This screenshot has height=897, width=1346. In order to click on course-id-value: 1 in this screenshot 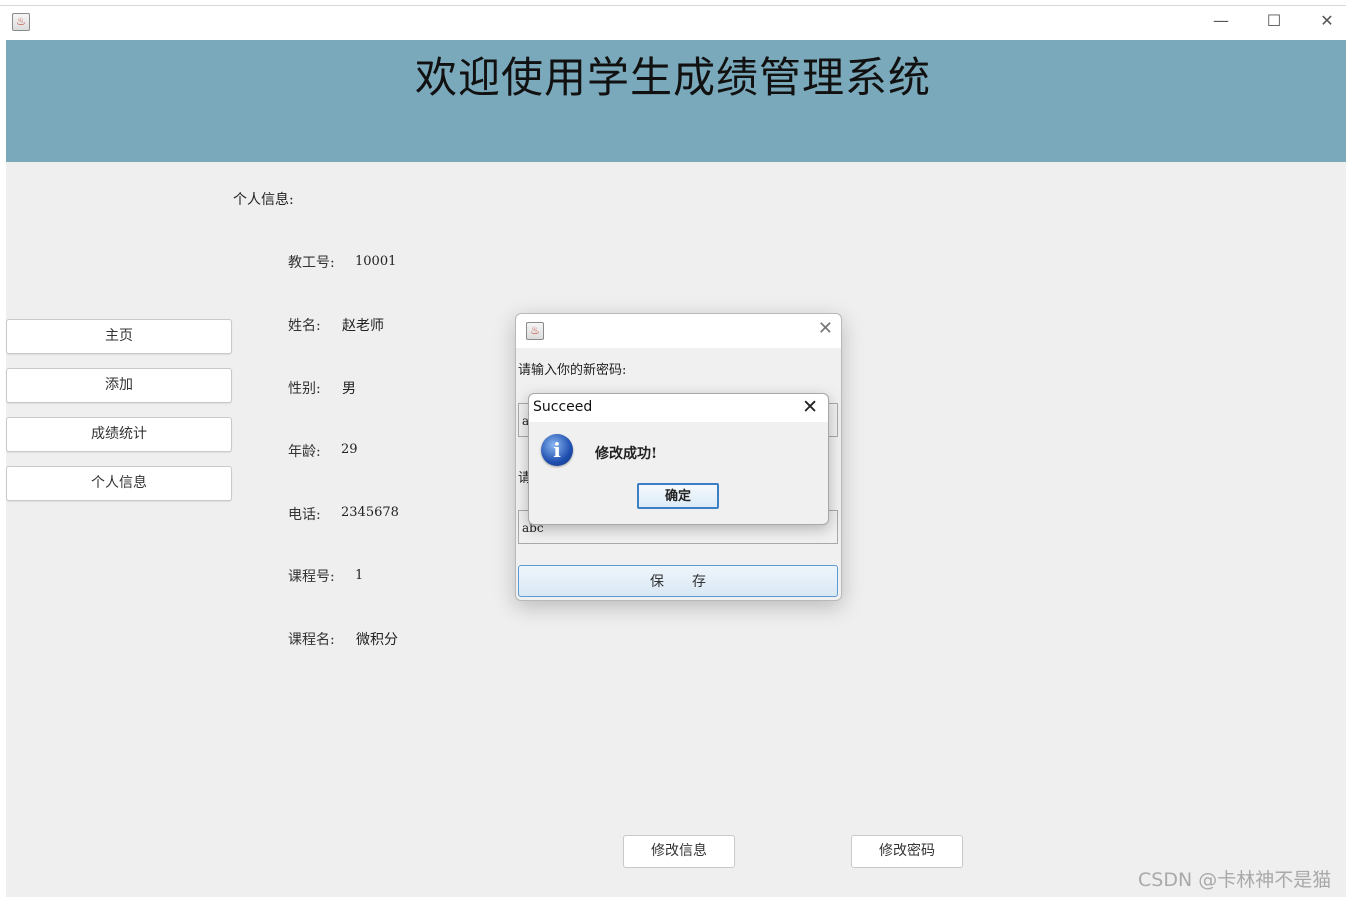, I will do `click(359, 575)`.